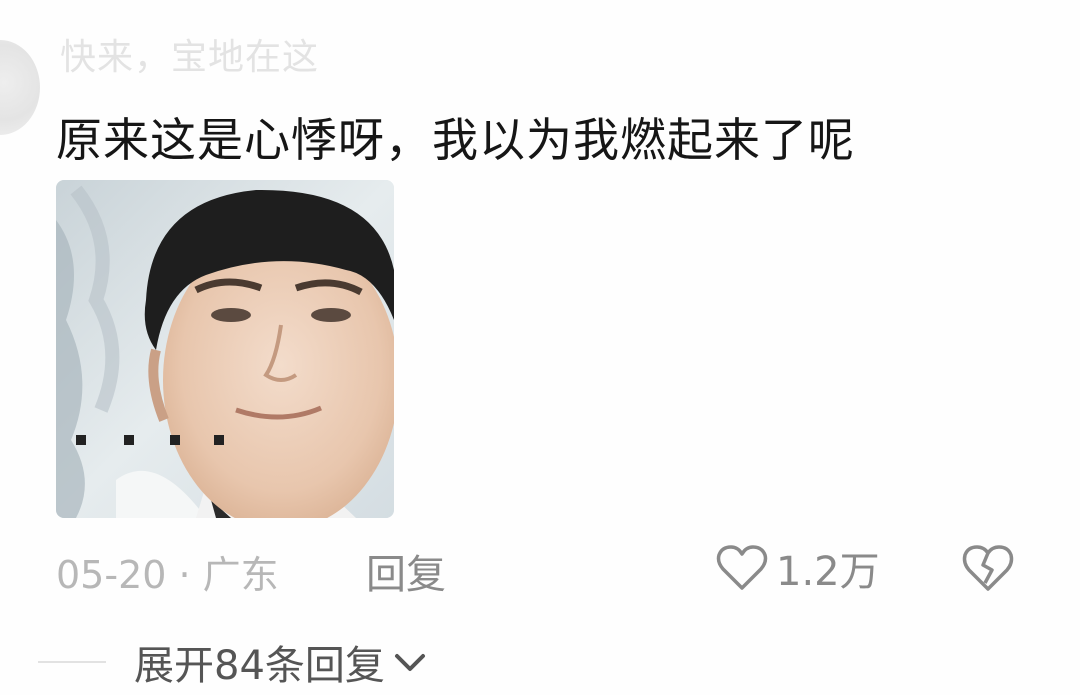 The image size is (1080, 695). I want to click on like-button: 1.2万, so click(798, 568).